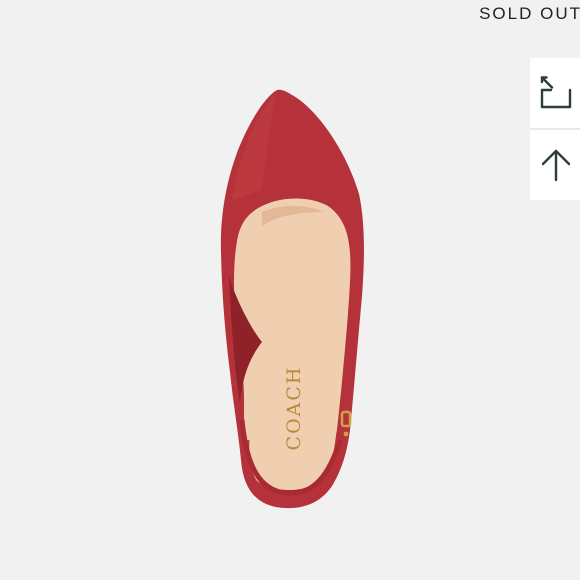 The height and width of the screenshot is (580, 580). I want to click on share-button, so click(555, 93).